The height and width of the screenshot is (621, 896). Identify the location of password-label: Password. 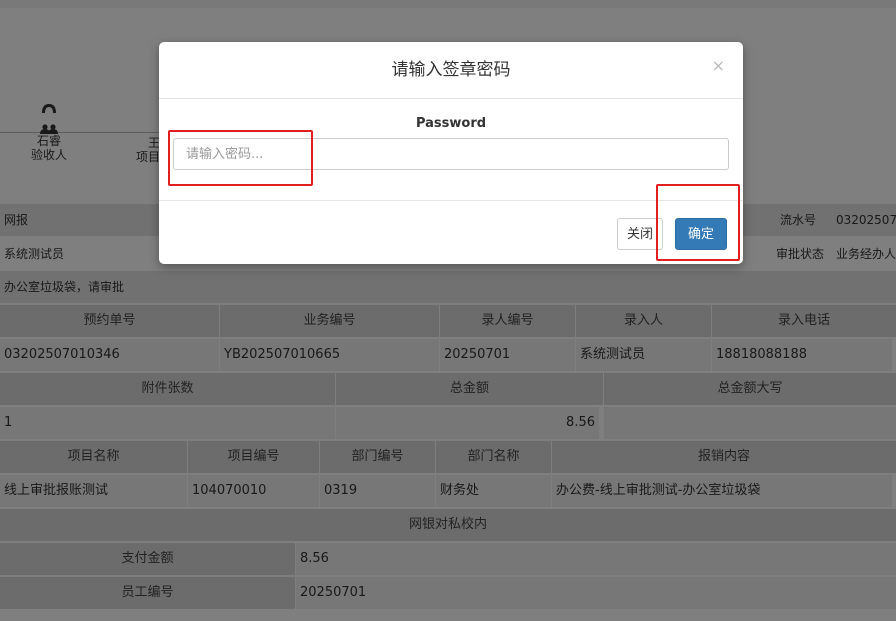
(451, 123).